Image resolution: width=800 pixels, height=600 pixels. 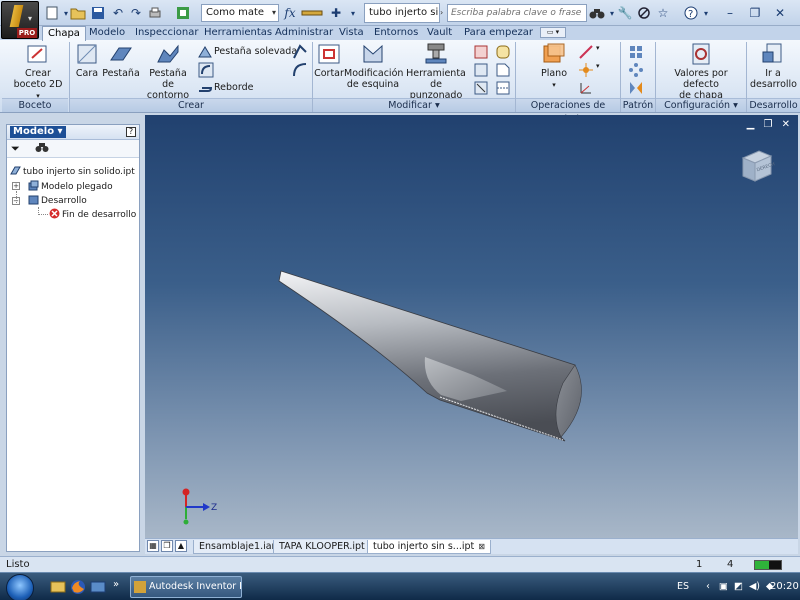 I want to click on tree-item-part: tubo injerto sin solido.ipt, so click(x=72, y=171).